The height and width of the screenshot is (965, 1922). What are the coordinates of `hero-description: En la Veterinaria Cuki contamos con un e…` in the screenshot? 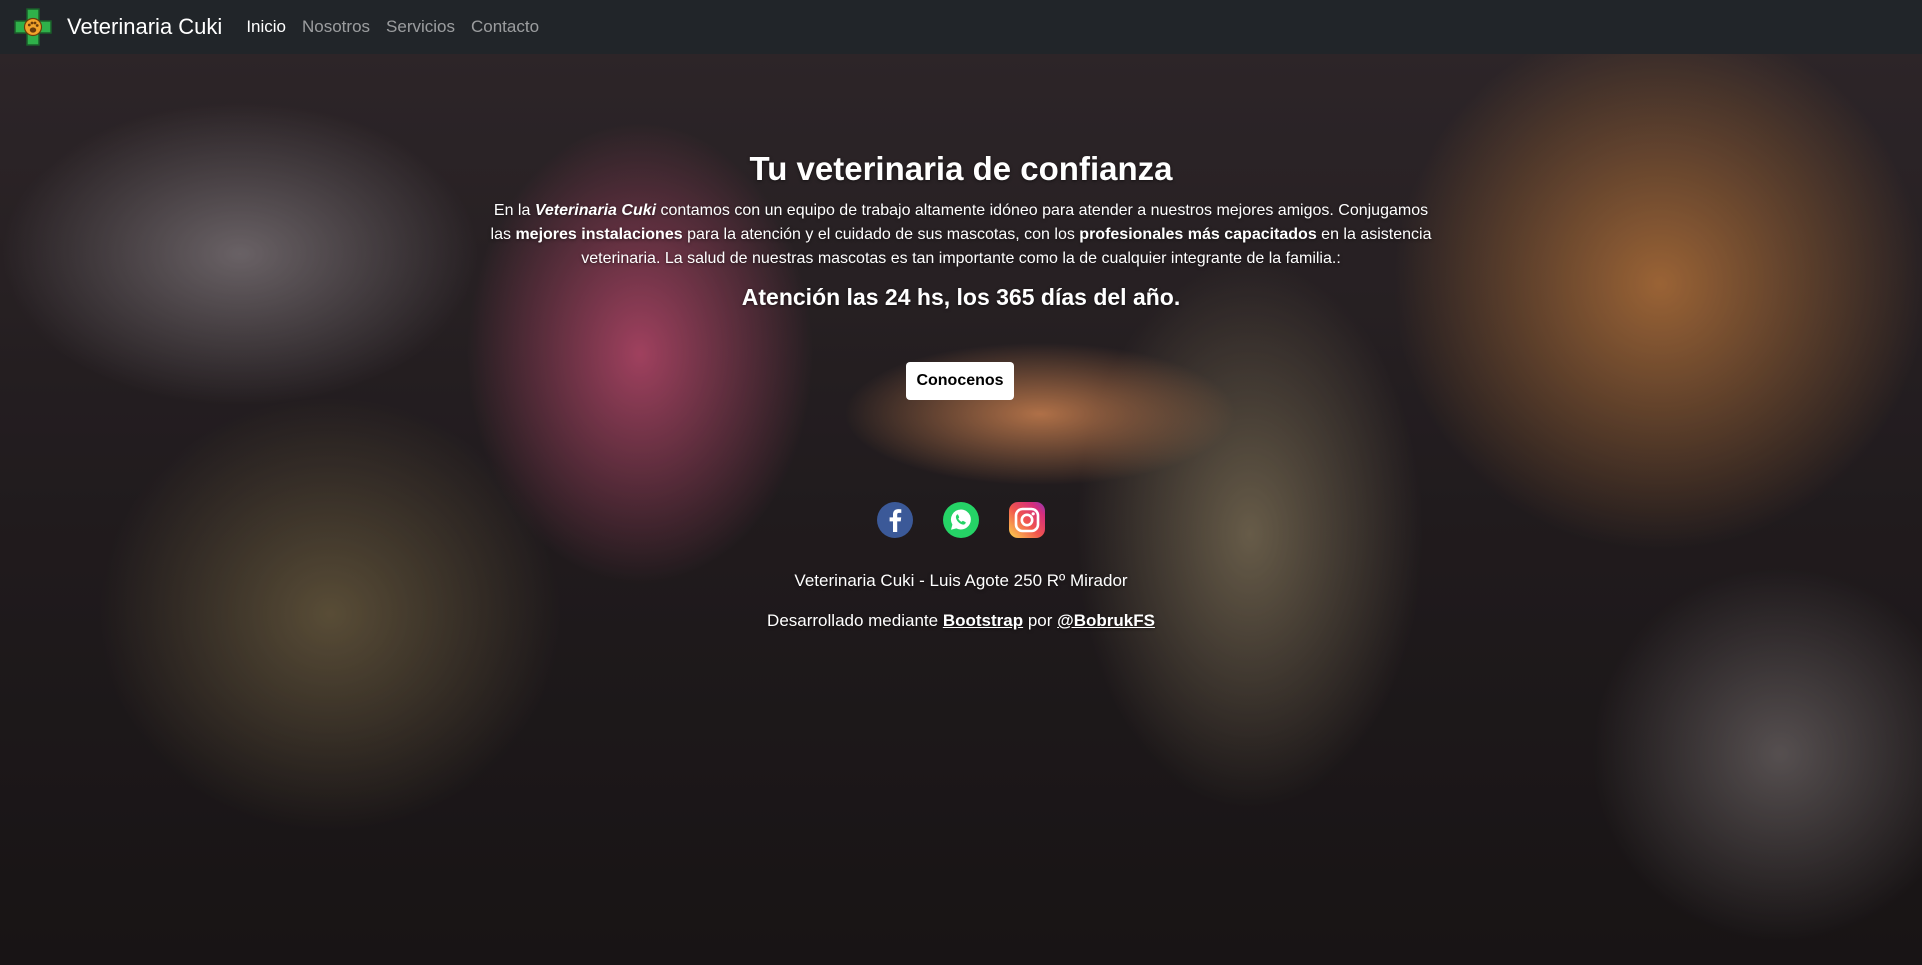 It's located at (961, 235).